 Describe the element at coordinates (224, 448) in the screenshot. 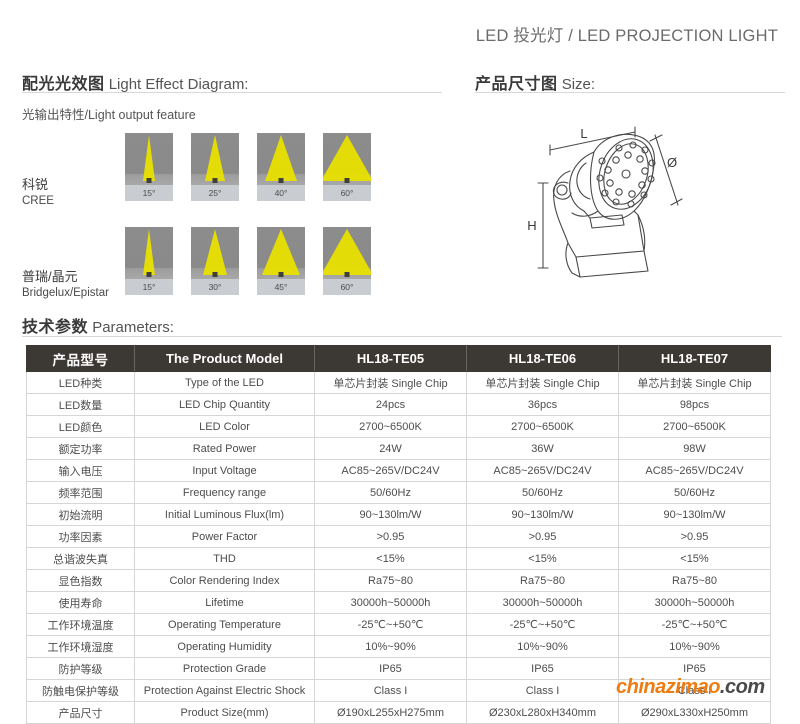

I see `param-name-en: Rated Power` at that location.